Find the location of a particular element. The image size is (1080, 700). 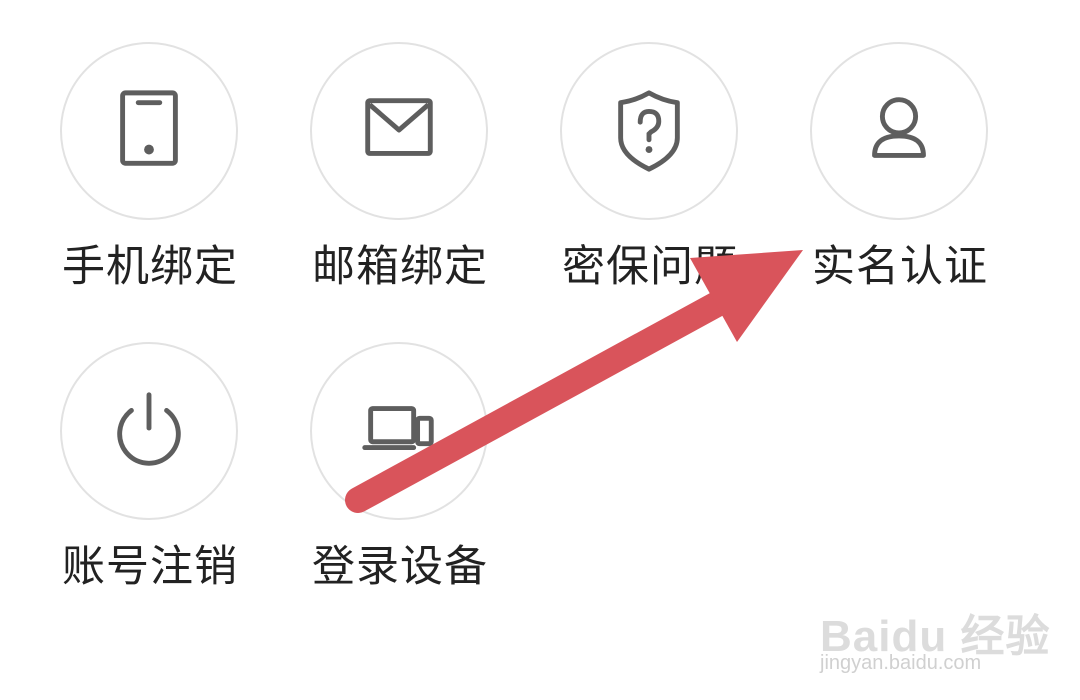

login-devices-button is located at coordinates (399, 431).